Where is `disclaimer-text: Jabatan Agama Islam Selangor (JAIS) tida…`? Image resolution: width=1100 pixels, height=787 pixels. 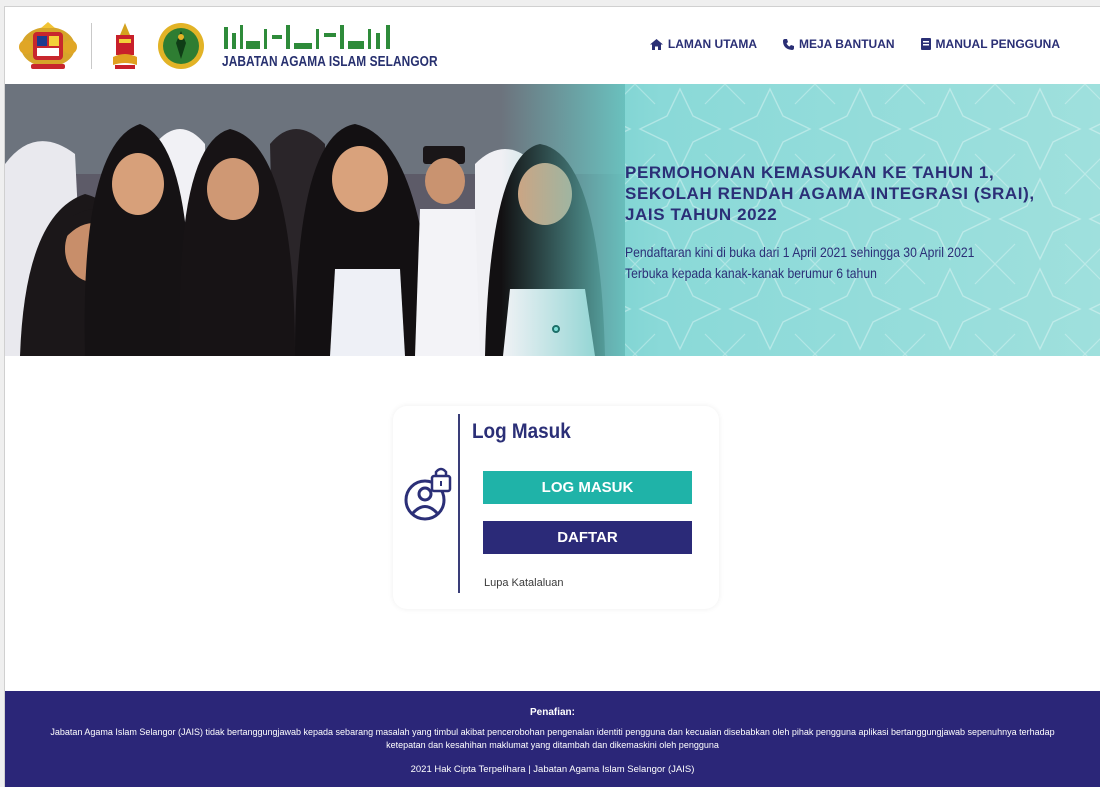
disclaimer-text: Jabatan Agama Islam Selangor (JAIS) tida… is located at coordinates (552, 738).